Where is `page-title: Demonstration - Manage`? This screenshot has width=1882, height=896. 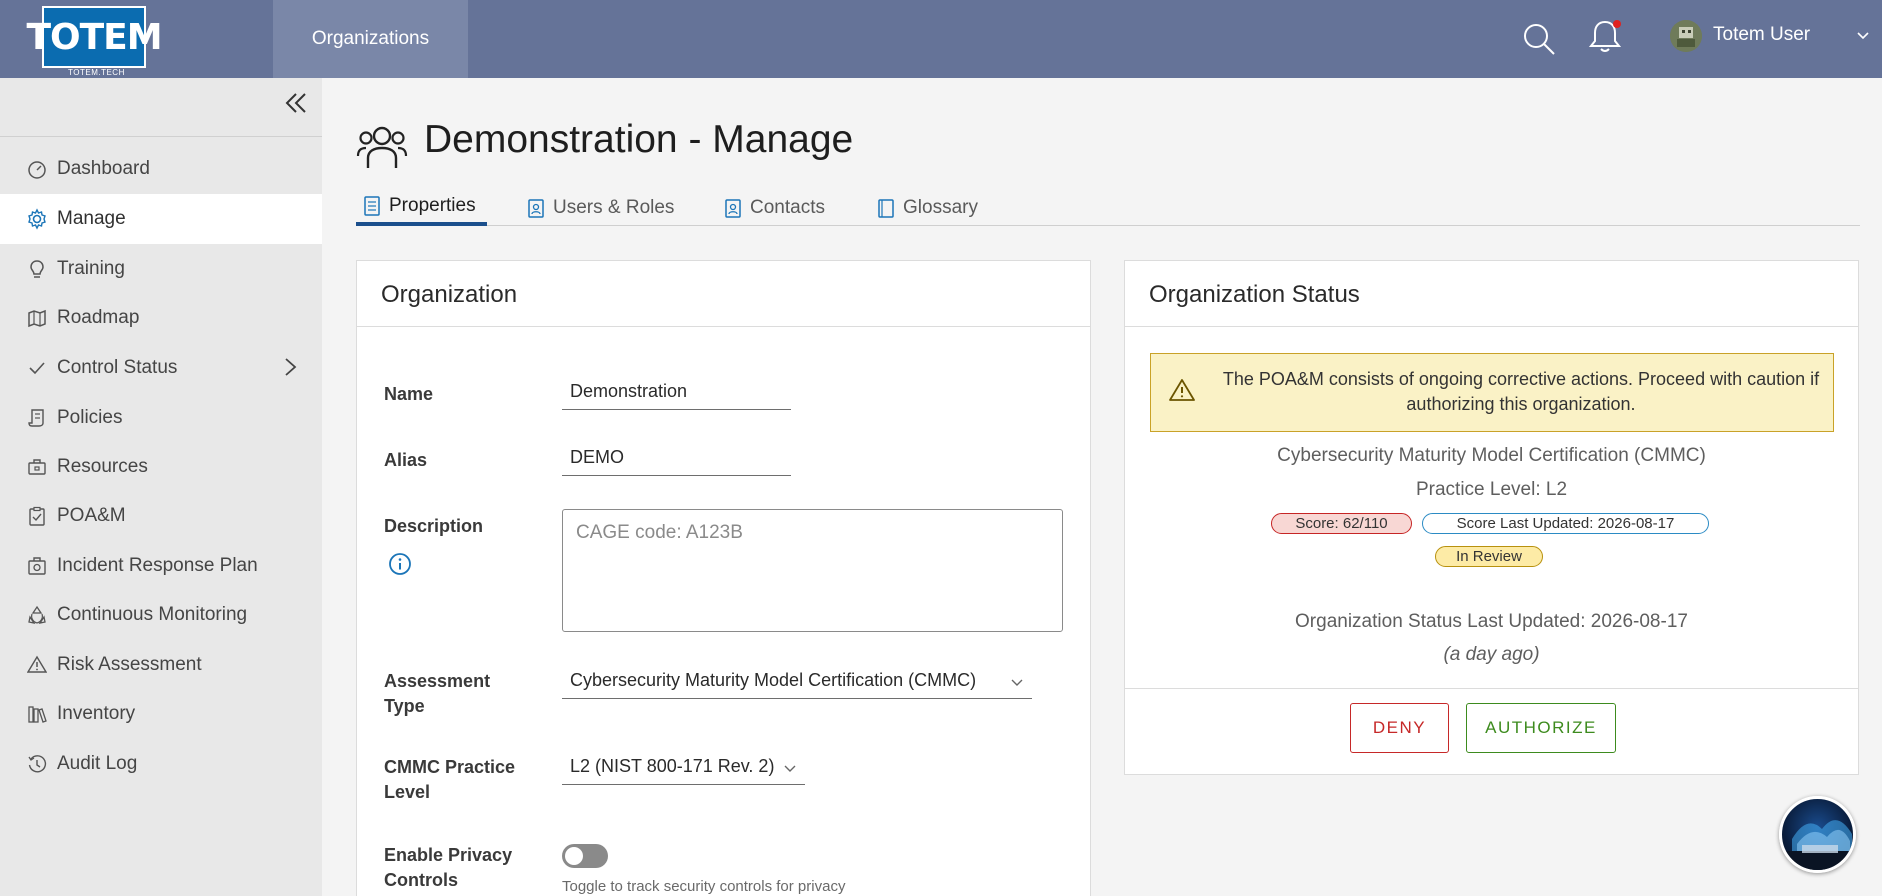 page-title: Demonstration - Manage is located at coordinates (639, 139).